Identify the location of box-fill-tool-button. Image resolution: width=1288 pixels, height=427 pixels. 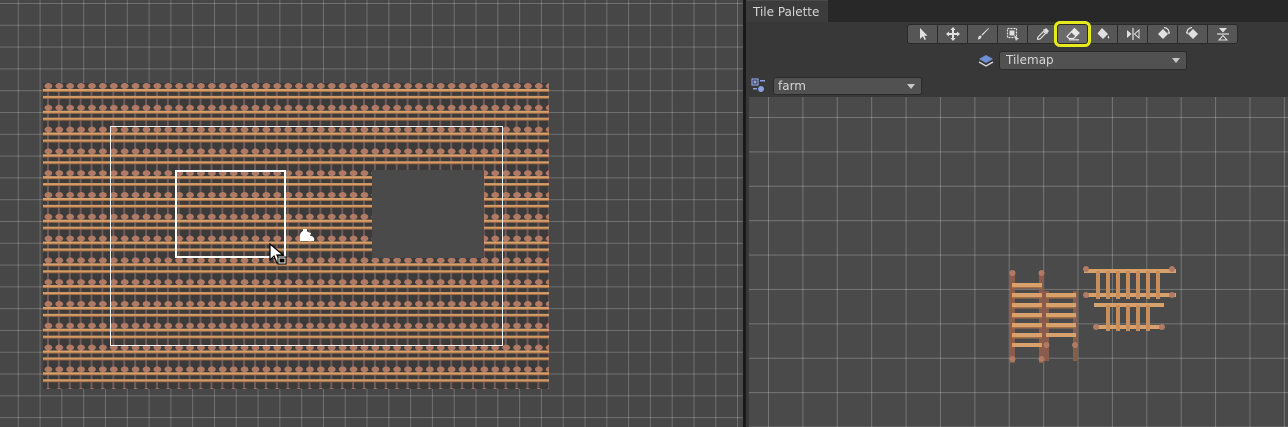
(1012, 34).